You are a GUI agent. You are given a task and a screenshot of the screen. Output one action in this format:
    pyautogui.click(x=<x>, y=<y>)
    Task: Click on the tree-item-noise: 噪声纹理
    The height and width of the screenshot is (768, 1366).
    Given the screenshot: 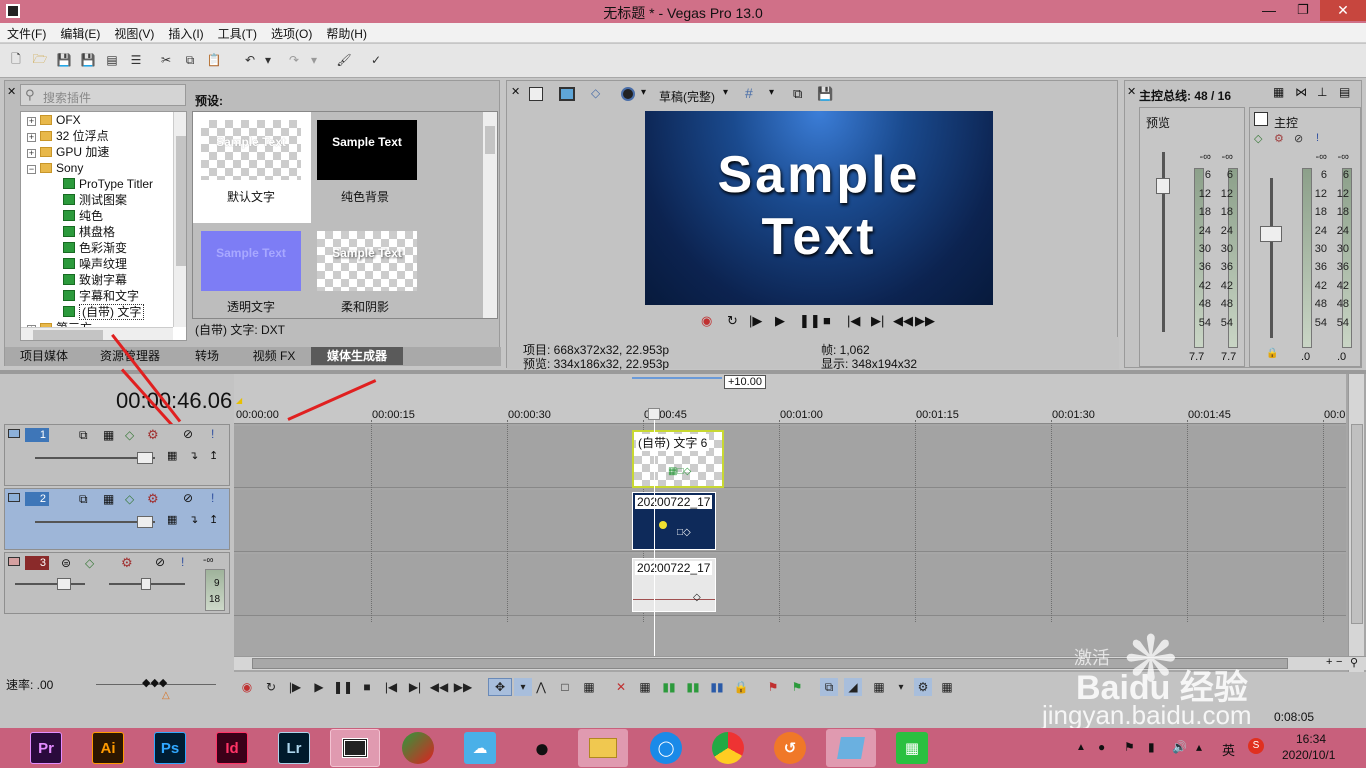 What is the action you would take?
    pyautogui.click(x=103, y=264)
    